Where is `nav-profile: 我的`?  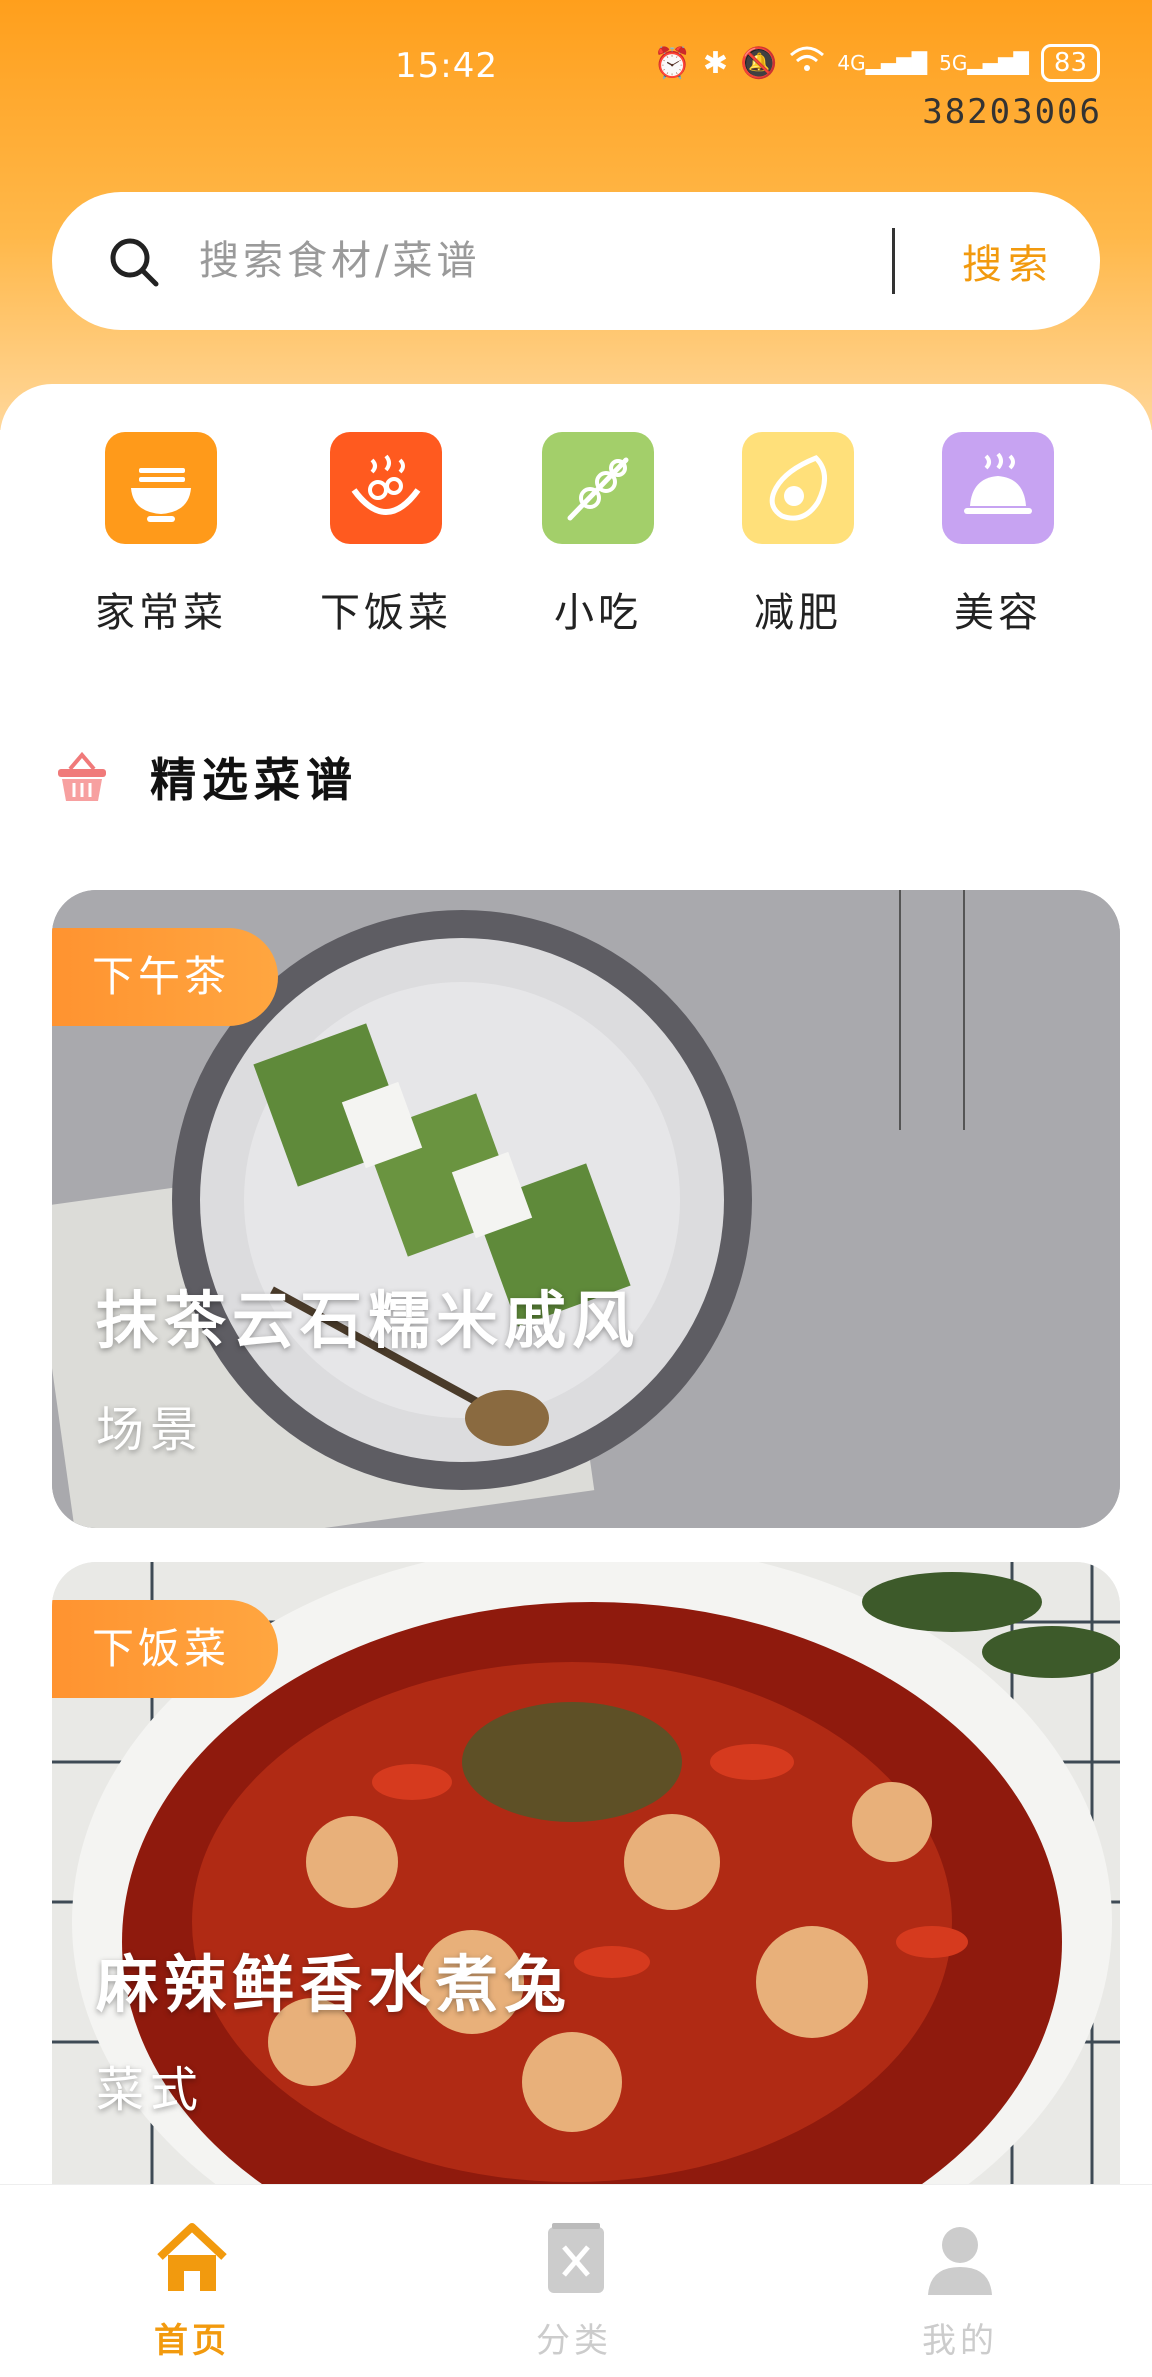
nav-profile: 我的 is located at coordinates (960, 2290).